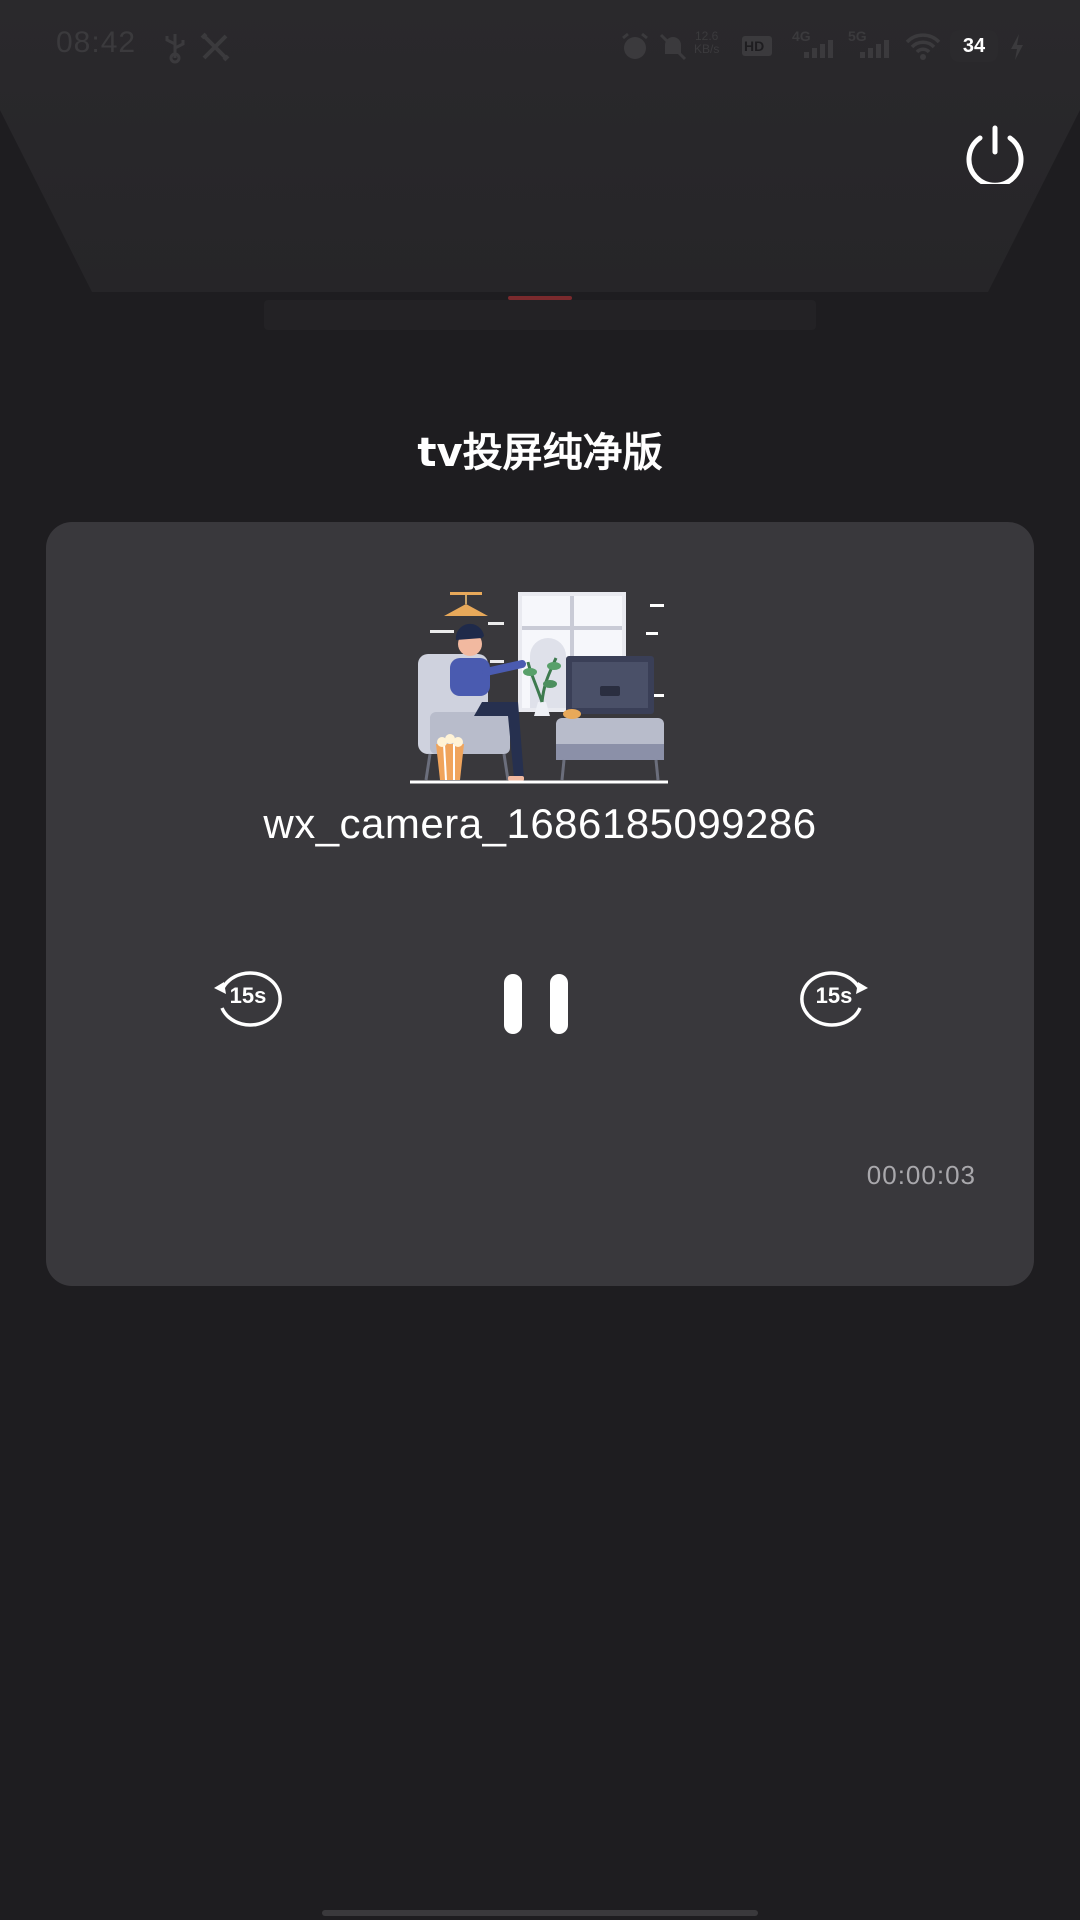 This screenshot has height=1920, width=1080. What do you see at coordinates (539, 688) in the screenshot?
I see `person-watching-tv-illustration` at bounding box center [539, 688].